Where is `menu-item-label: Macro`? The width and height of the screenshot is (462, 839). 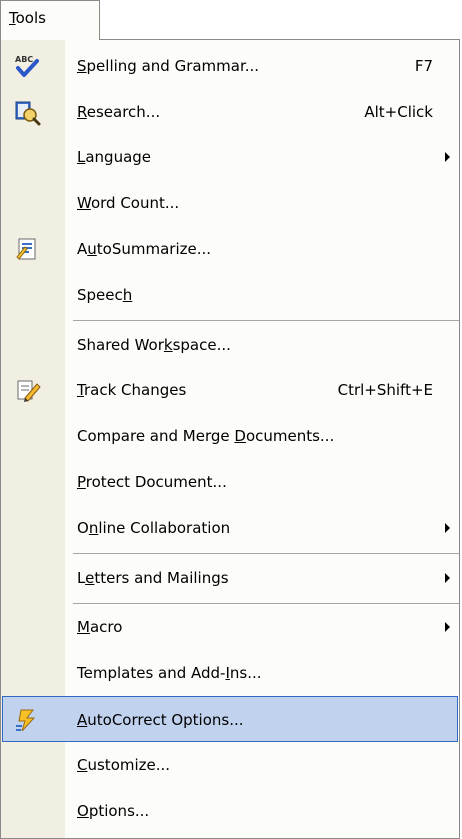 menu-item-label: Macro is located at coordinates (100, 627).